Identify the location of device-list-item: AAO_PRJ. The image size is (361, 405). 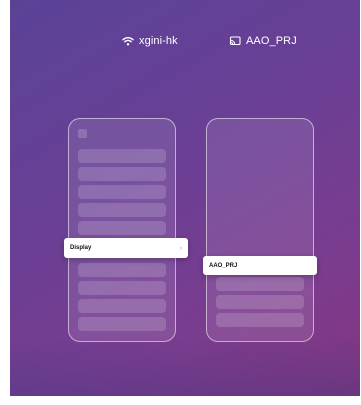
(260, 265).